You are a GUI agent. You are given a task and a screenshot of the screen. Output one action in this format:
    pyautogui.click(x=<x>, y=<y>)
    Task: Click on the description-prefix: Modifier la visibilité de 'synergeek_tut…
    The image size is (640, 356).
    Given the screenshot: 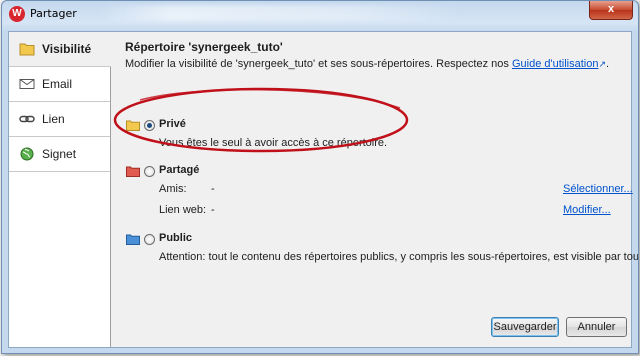 What is the action you would take?
    pyautogui.click(x=318, y=64)
    